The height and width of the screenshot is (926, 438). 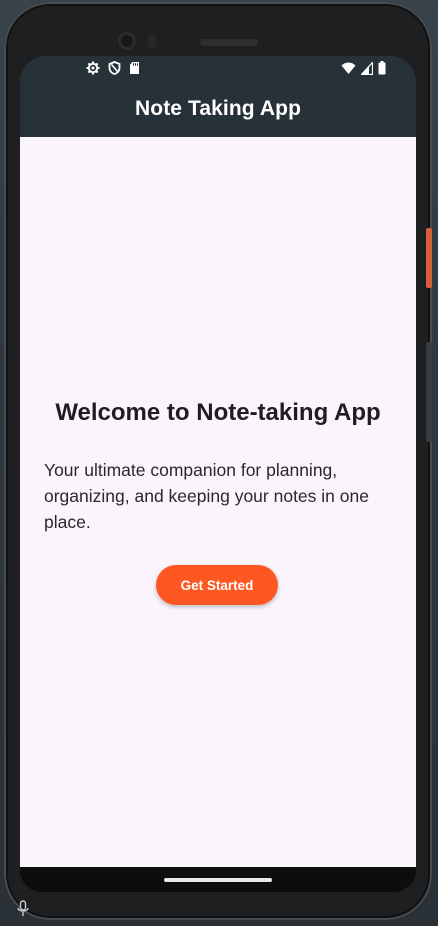 I want to click on volume-button, so click(x=429, y=258).